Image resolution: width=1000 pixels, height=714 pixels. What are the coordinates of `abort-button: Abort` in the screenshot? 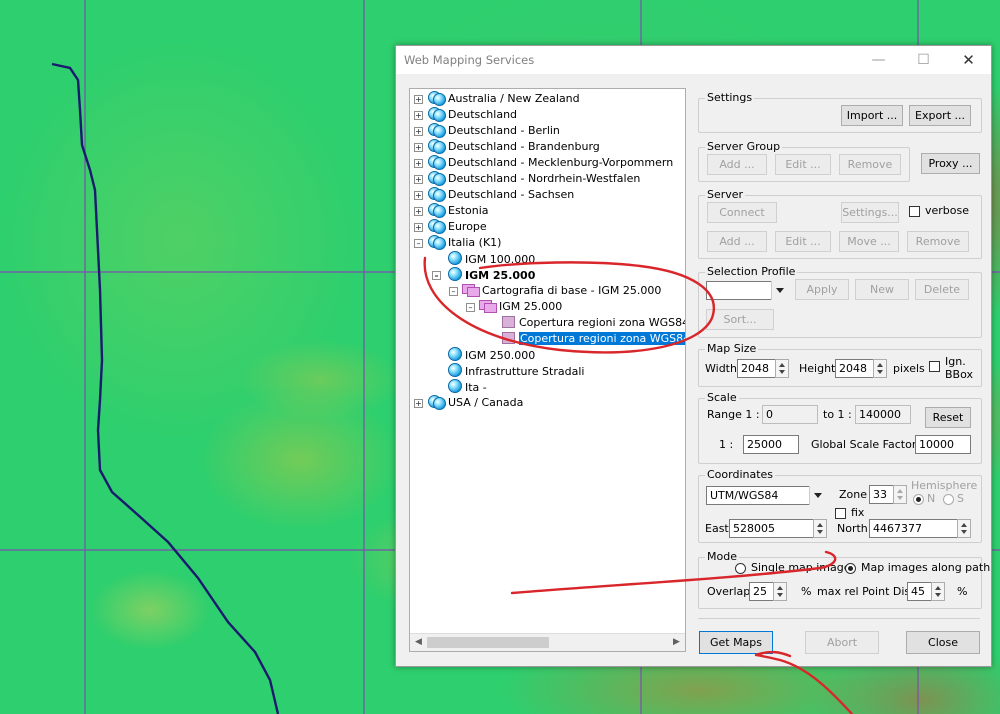 It's located at (842, 642).